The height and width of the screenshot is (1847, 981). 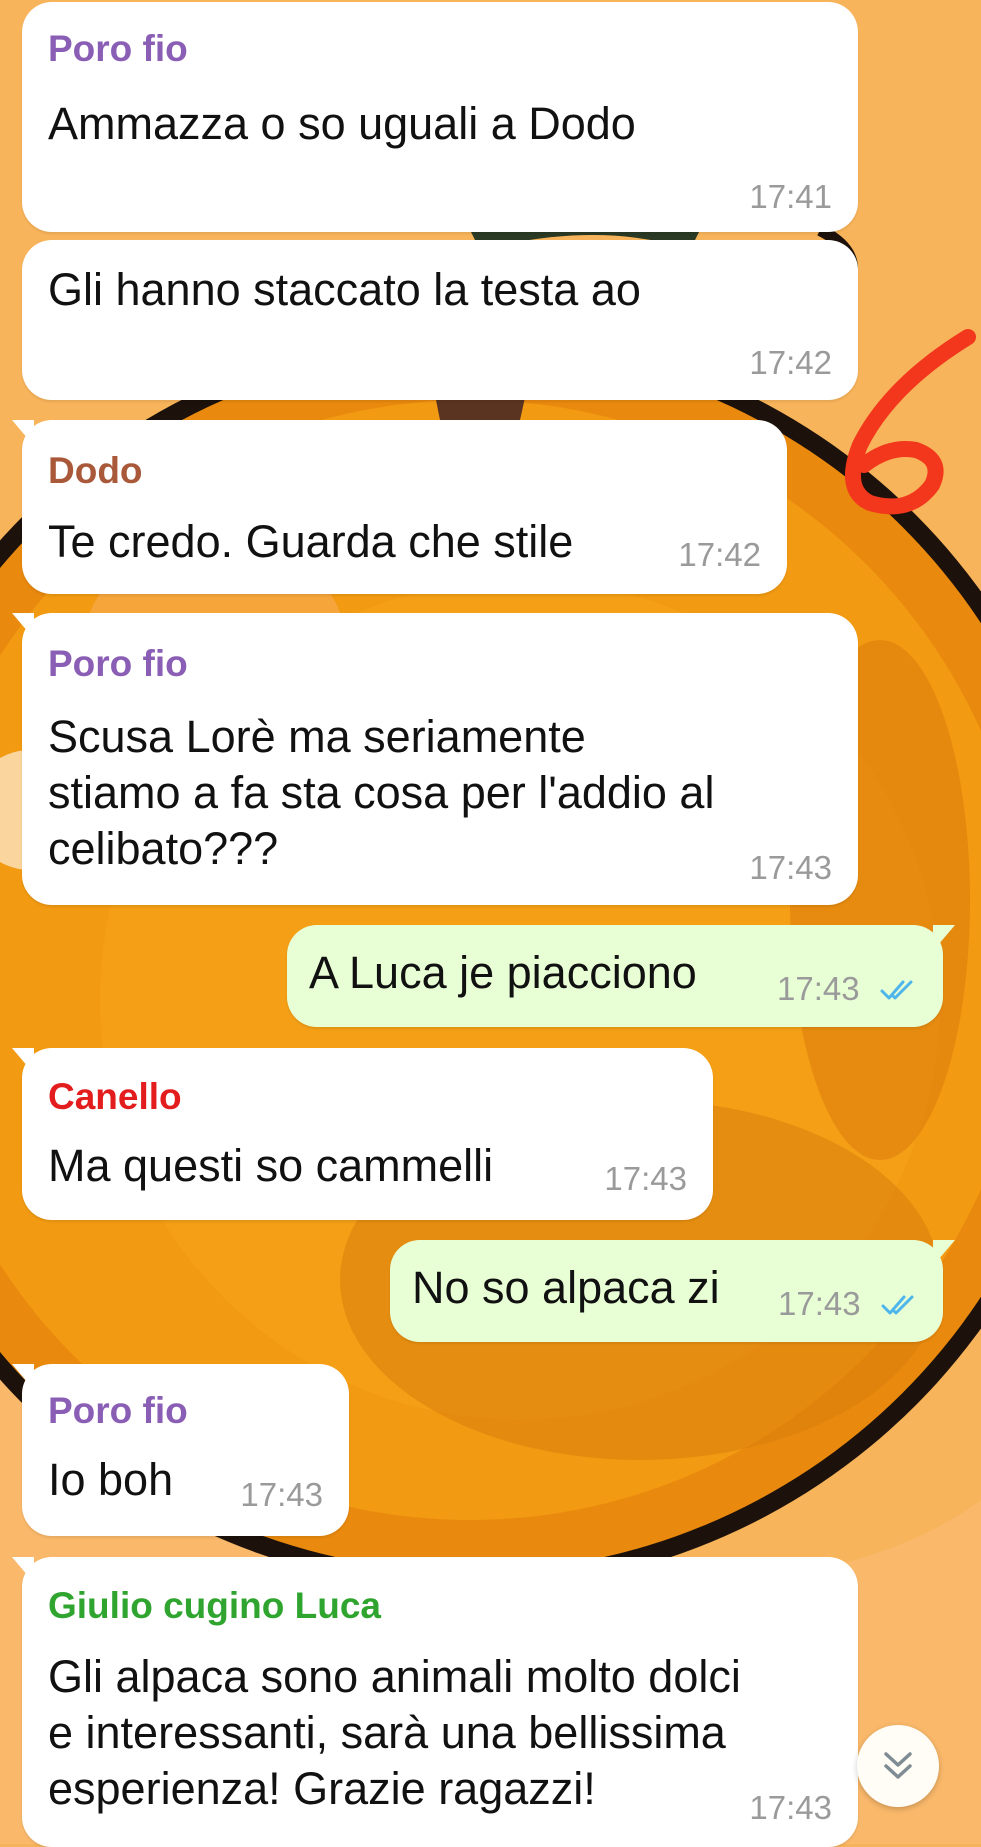 I want to click on message-time: 17:41, so click(x=790, y=196).